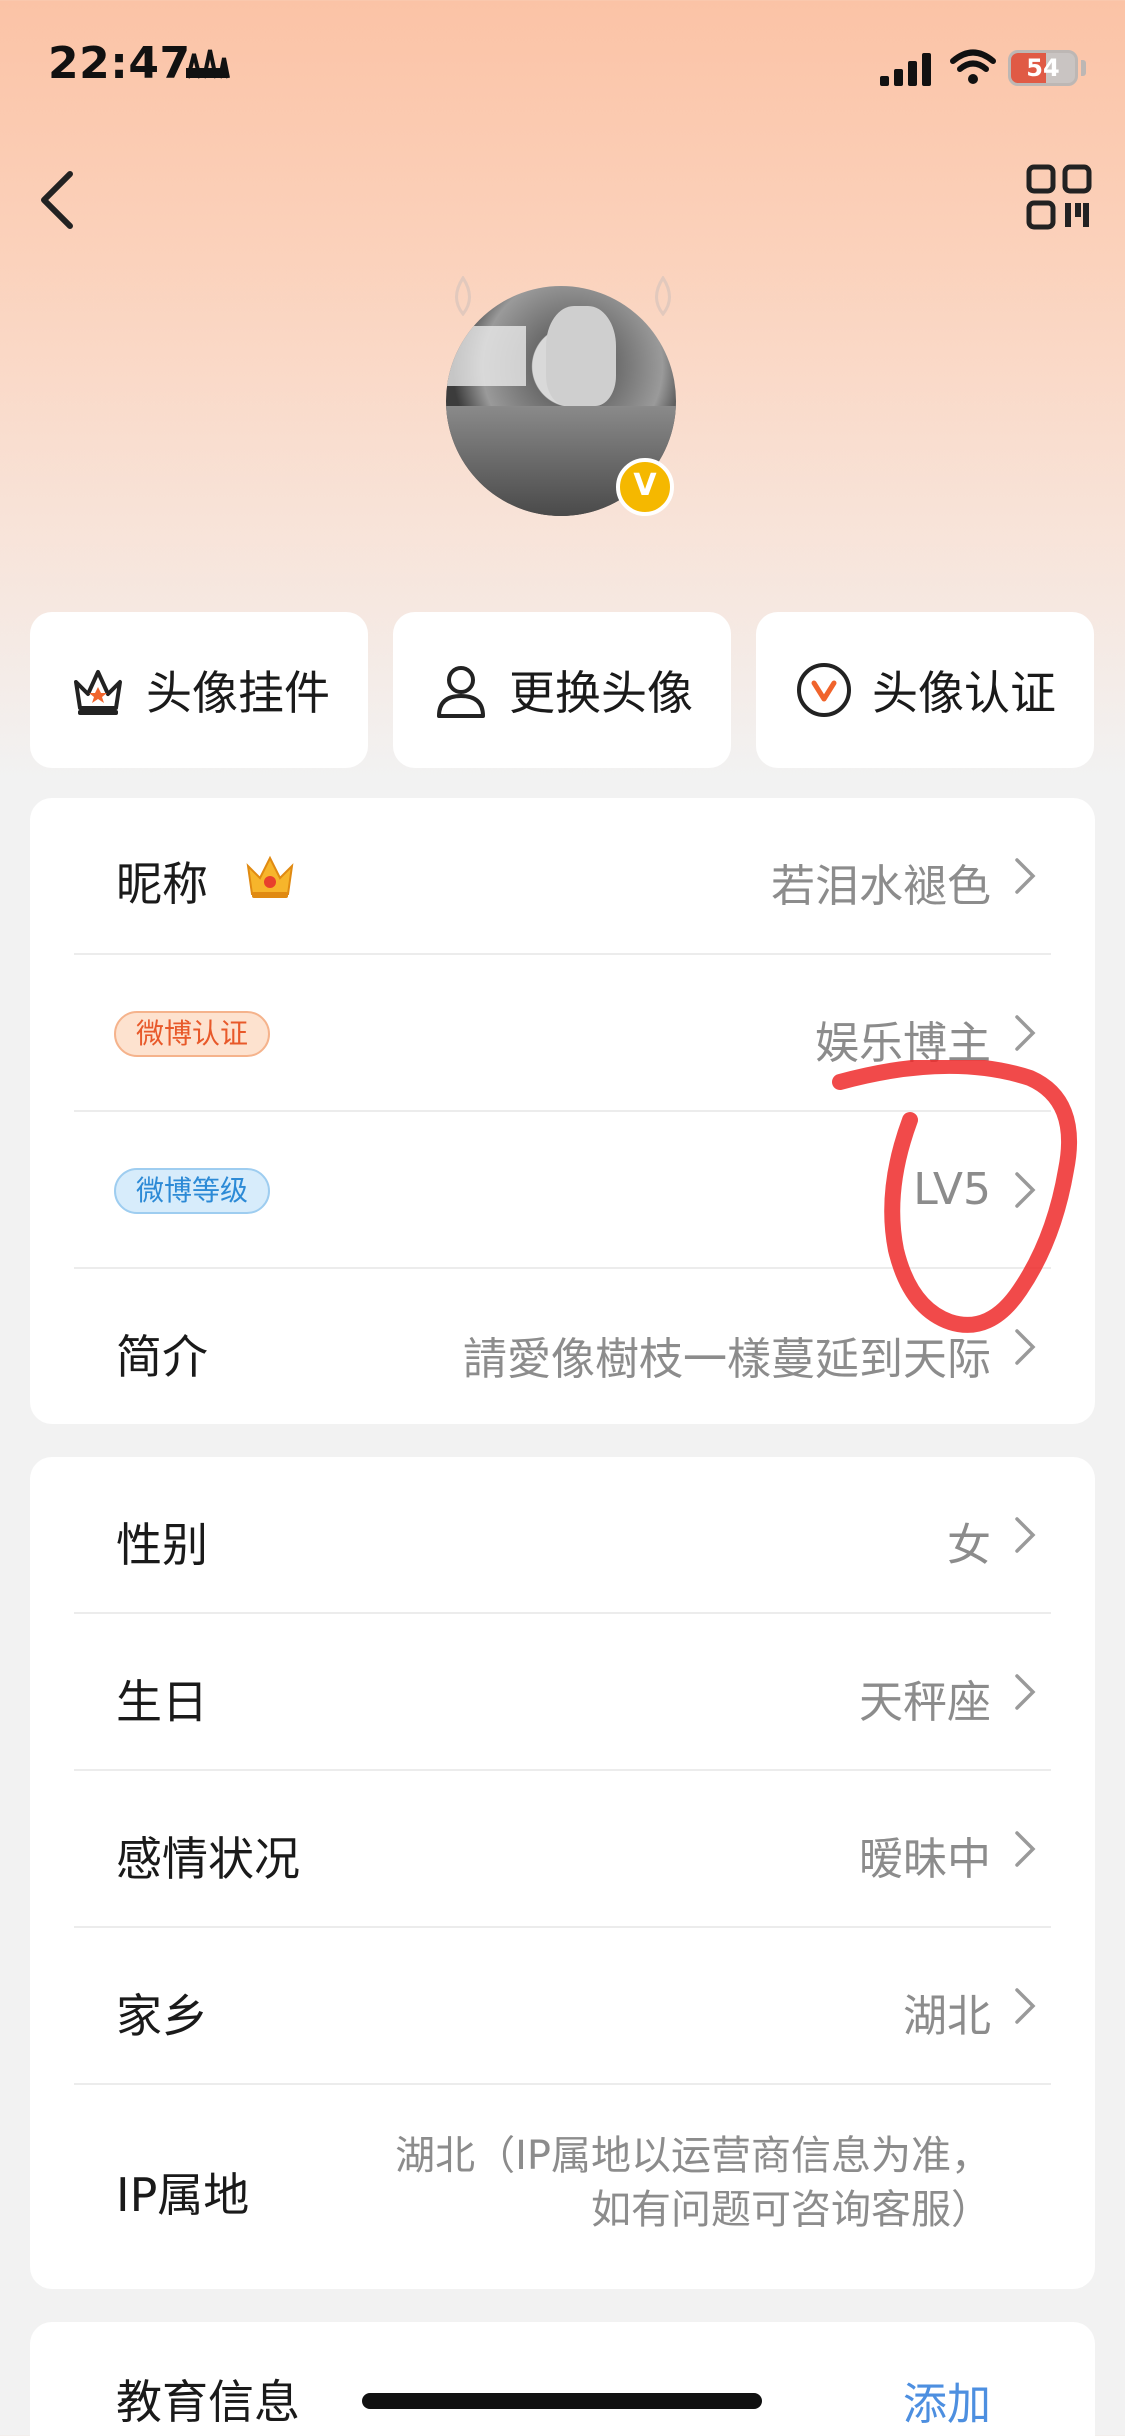 The width and height of the screenshot is (1125, 2436). Describe the element at coordinates (192, 1191) in the screenshot. I see `weibo-level-tag: 微博等级` at that location.